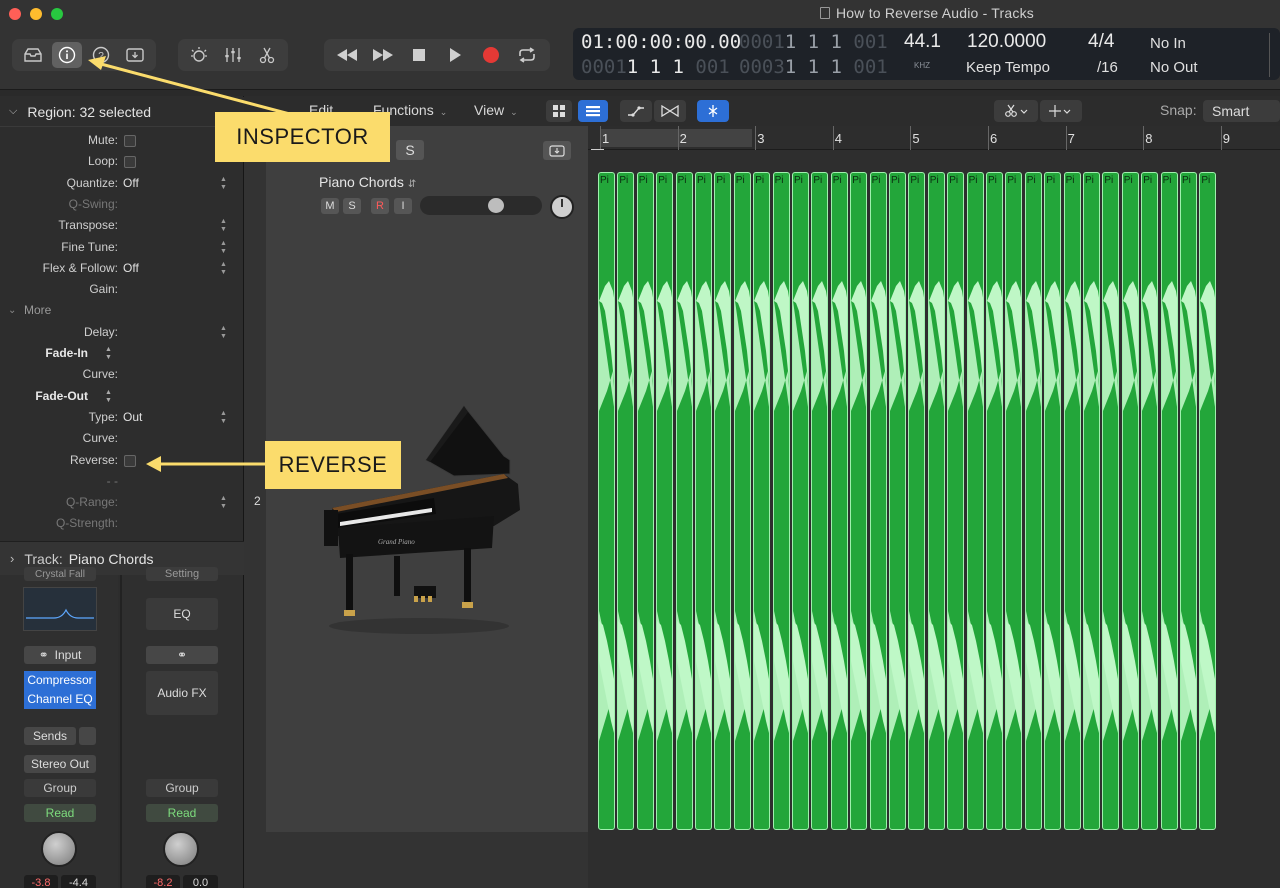 Image resolution: width=1280 pixels, height=888 pixels. What do you see at coordinates (383, 55) in the screenshot?
I see `fast-forward-icon` at bounding box center [383, 55].